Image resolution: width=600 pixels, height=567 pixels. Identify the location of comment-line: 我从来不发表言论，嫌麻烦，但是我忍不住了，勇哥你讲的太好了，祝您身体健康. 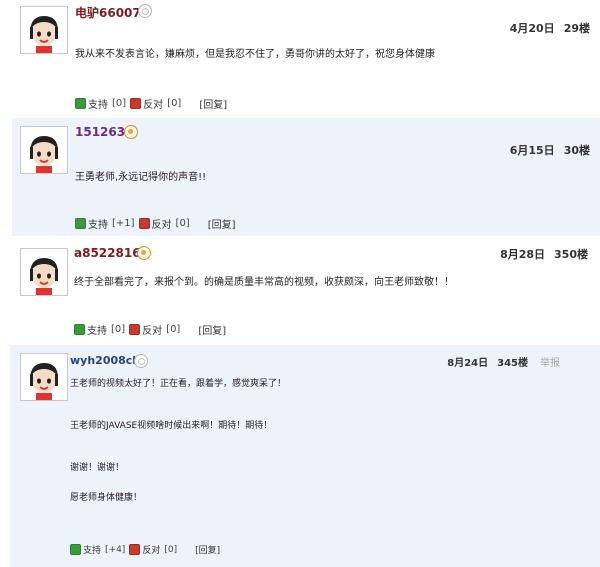
(255, 54).